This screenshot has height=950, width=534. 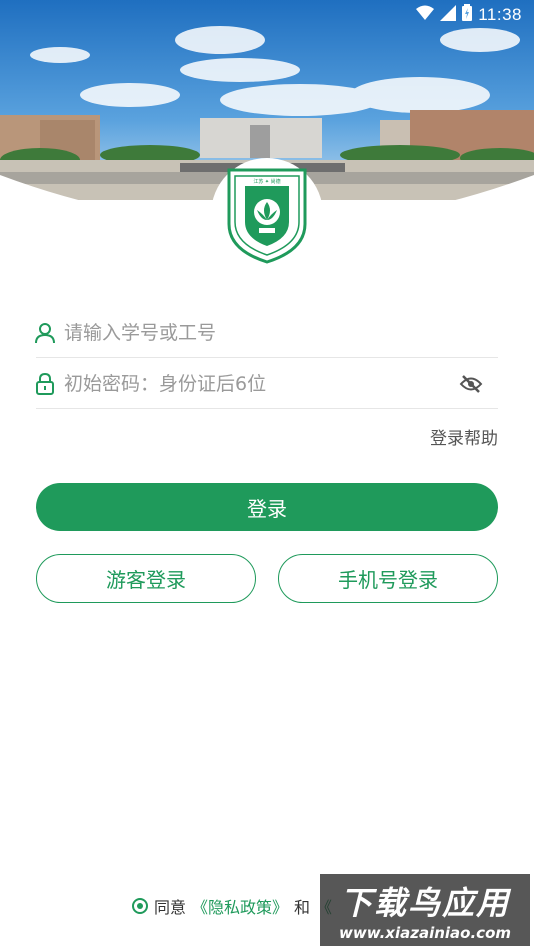 I want to click on username-field-row, so click(x=266, y=333).